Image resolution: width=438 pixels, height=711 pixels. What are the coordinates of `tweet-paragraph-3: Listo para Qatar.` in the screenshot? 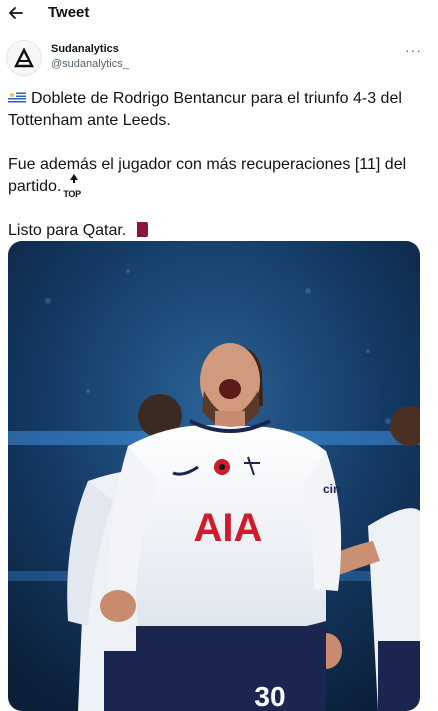 It's located at (218, 231).